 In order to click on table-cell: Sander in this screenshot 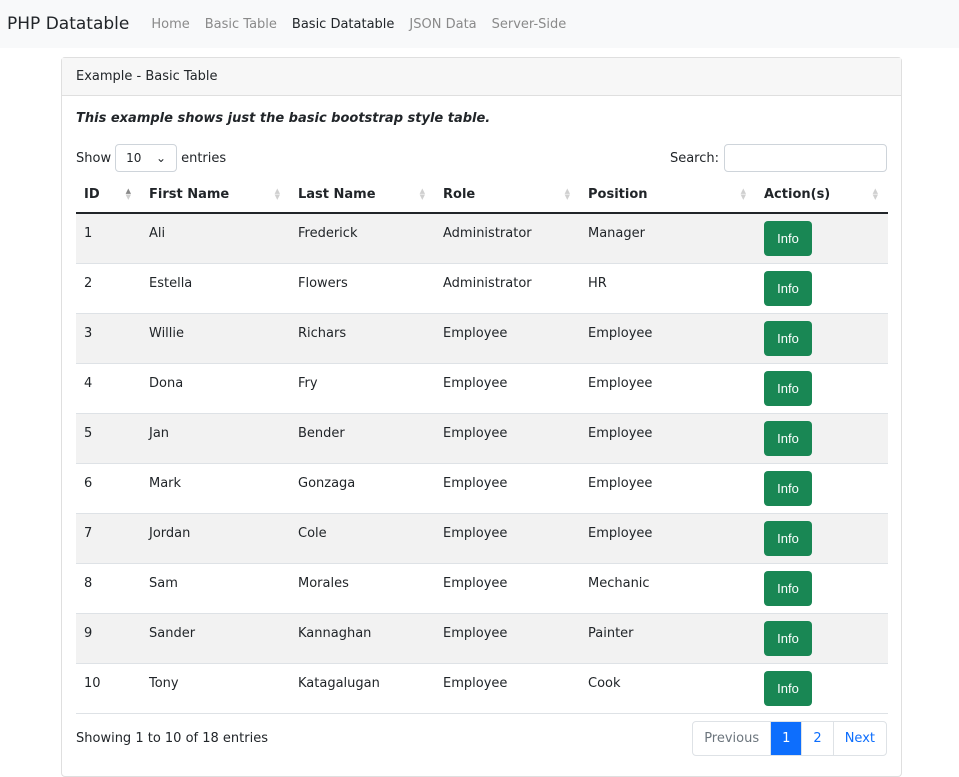, I will do `click(215, 638)`.